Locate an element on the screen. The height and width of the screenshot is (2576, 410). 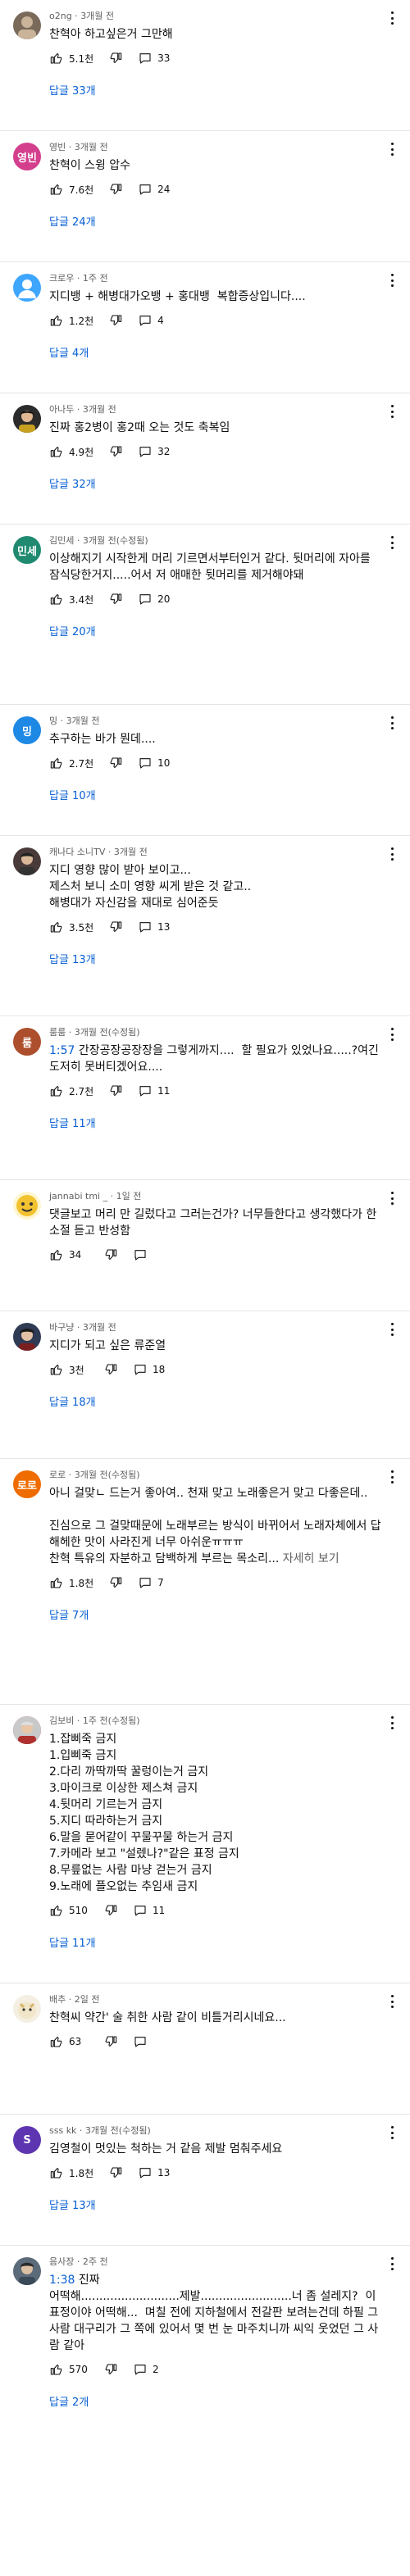
replies-button: 답글 11개 is located at coordinates (72, 1122).